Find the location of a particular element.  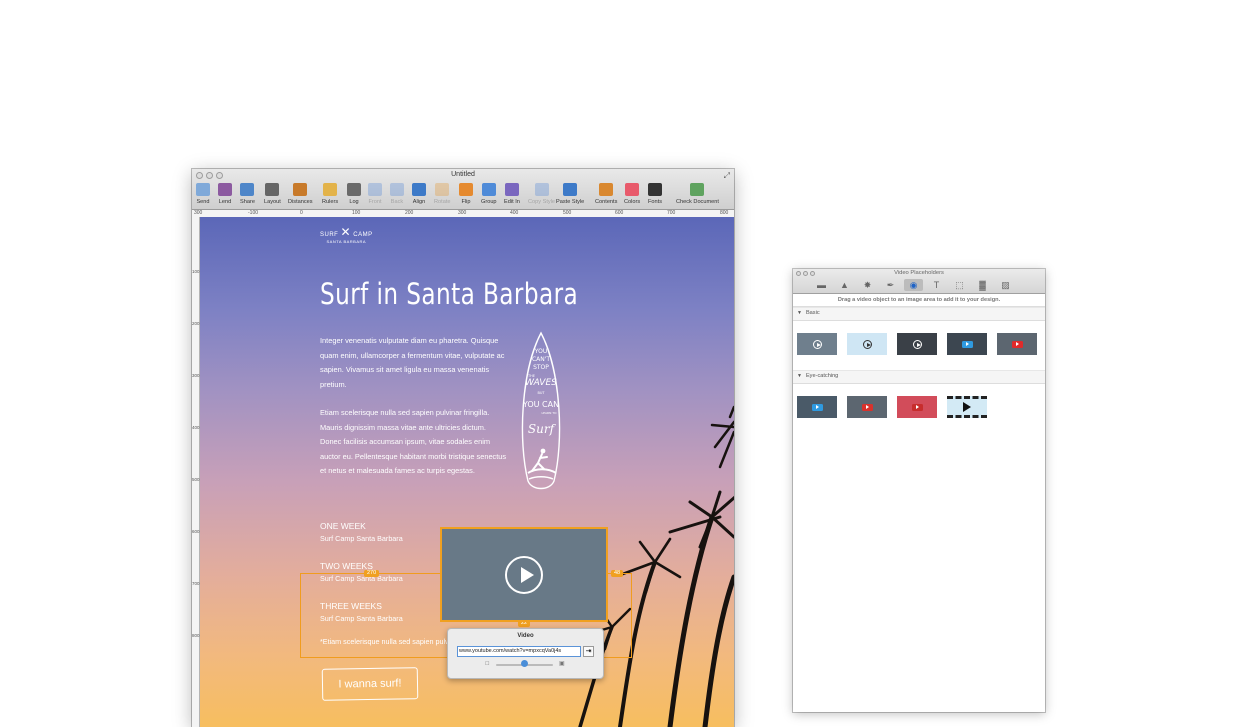

toolbar-label: Lend is located at coordinates (225, 202).